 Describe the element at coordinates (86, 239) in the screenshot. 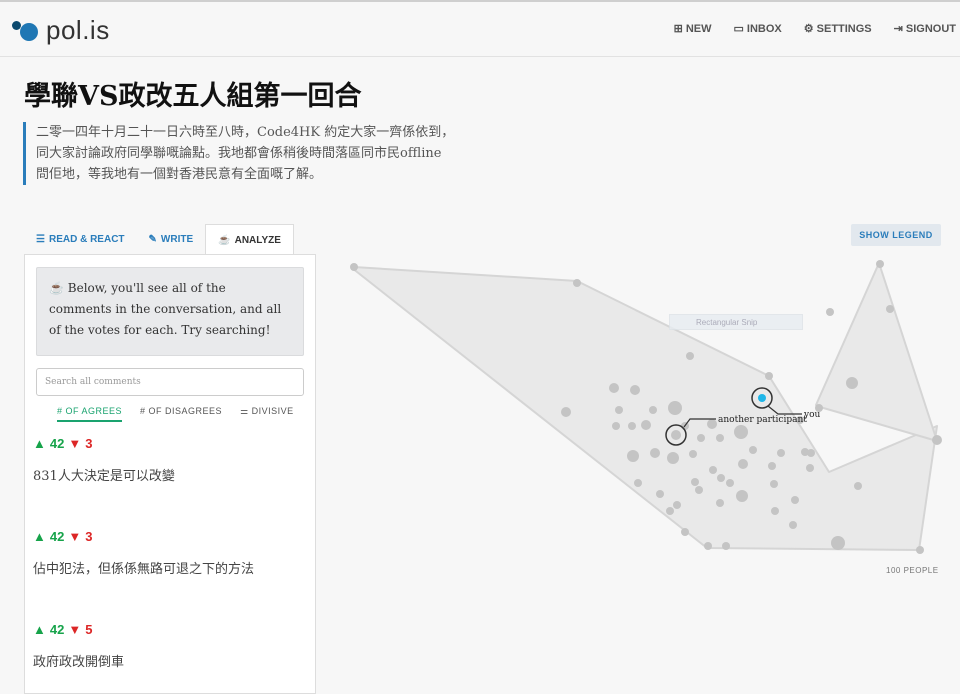

I see `tab-label: READ & REACT` at that location.